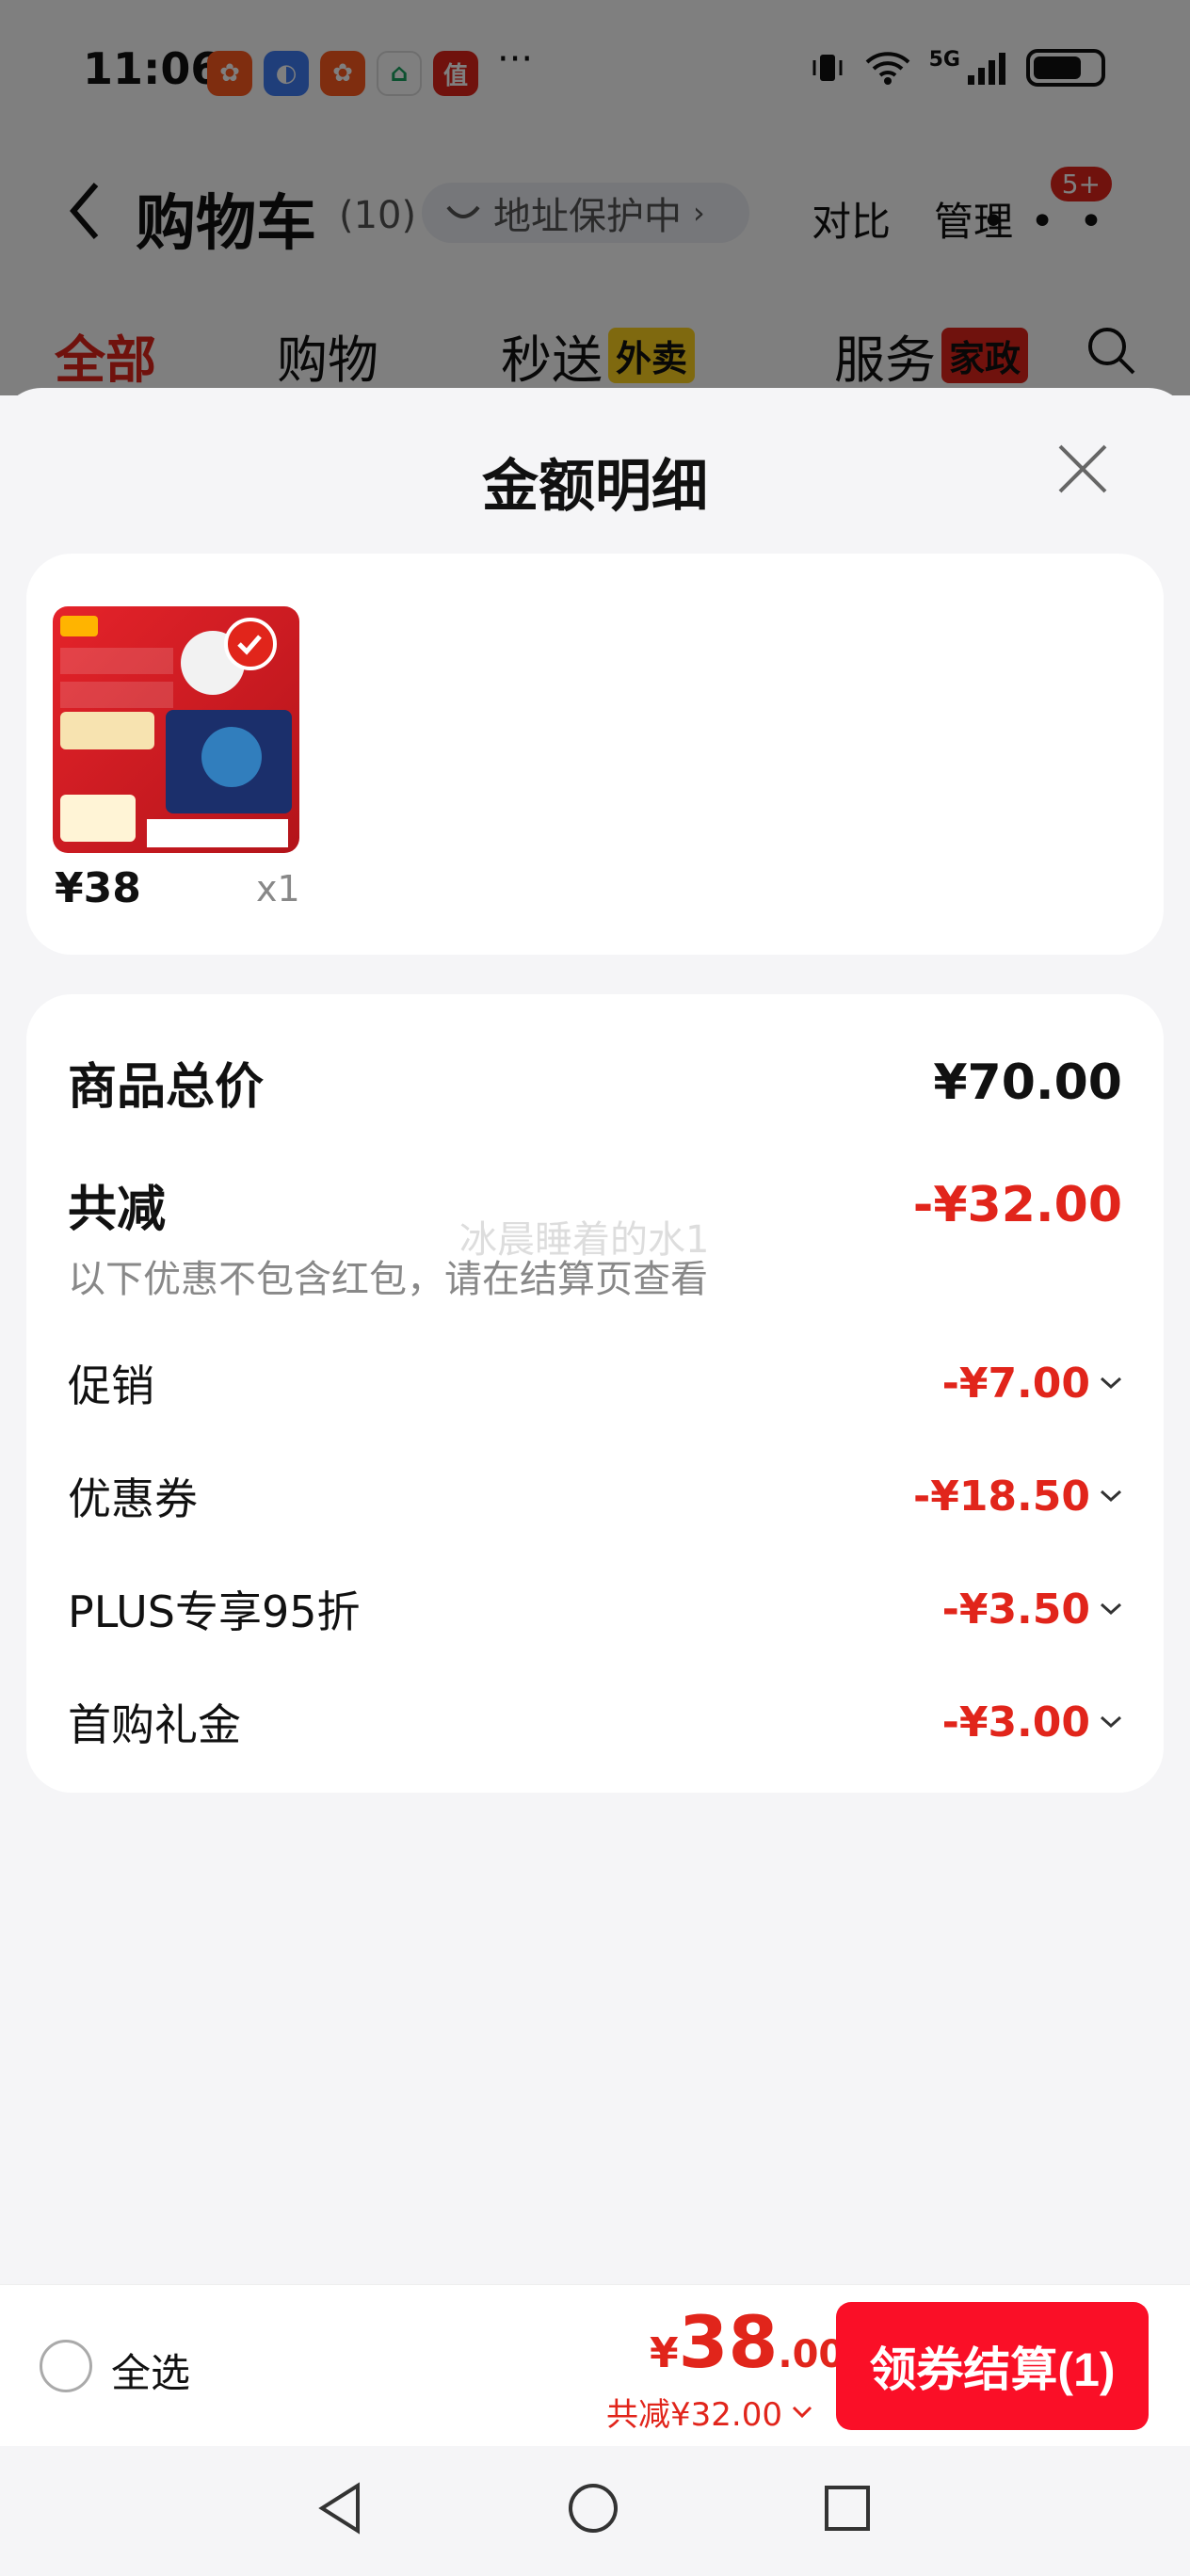 Image resolution: width=1190 pixels, height=2576 pixels. What do you see at coordinates (729, 2342) in the screenshot?
I see `total-integer: 38` at bounding box center [729, 2342].